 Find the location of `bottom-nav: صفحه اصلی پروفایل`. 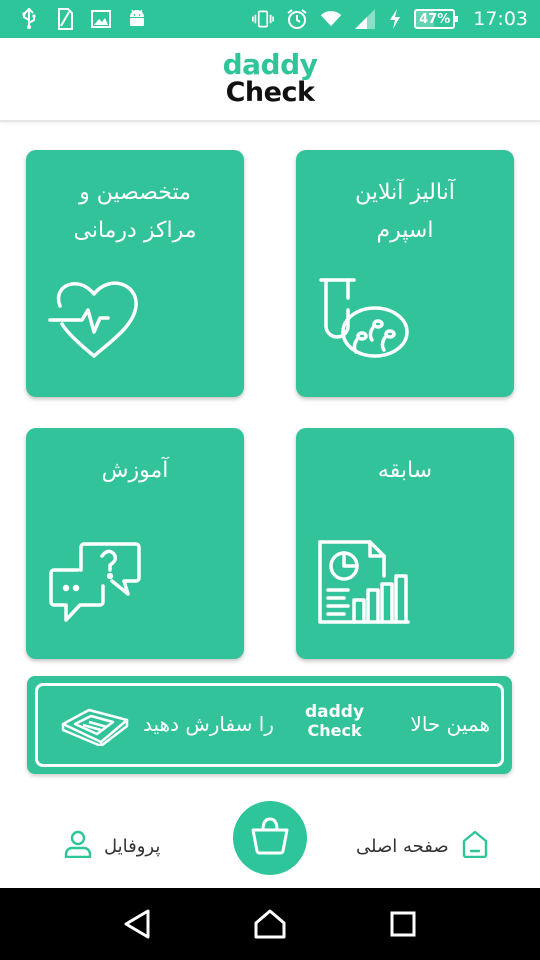

bottom-nav: صفحه اصلی پروفایل is located at coordinates (270, 842).